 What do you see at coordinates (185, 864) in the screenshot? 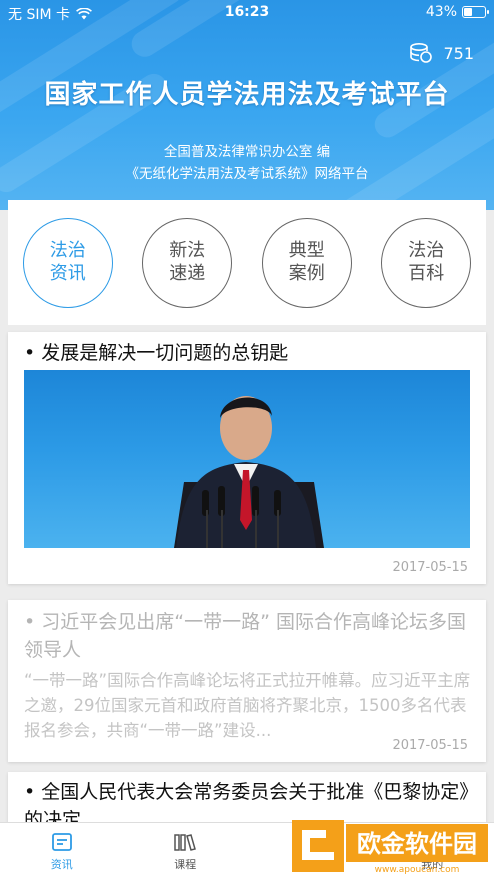
I see `tab-label: 课程` at bounding box center [185, 864].